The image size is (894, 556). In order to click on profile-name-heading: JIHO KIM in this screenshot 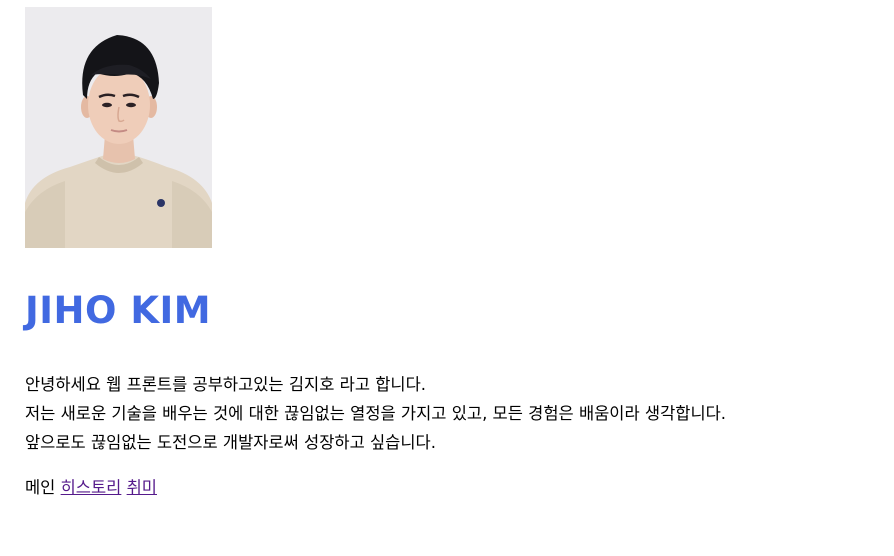, I will do `click(118, 310)`.